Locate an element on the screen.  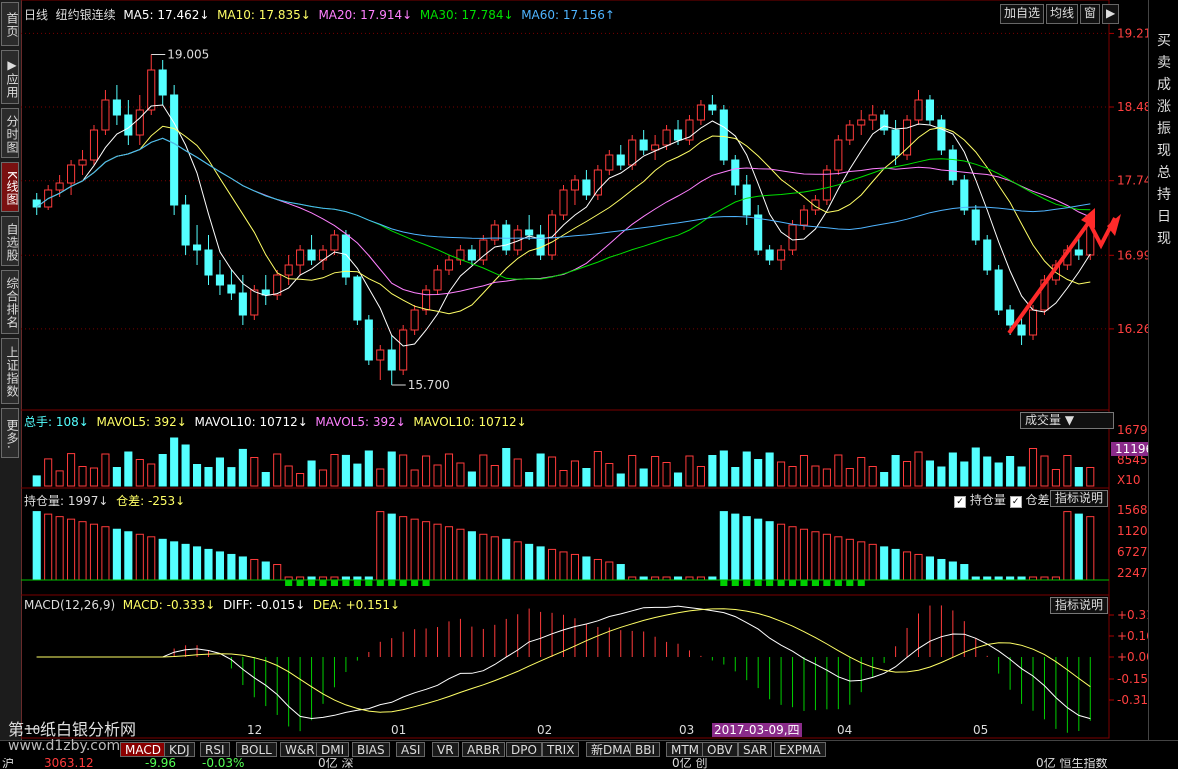
macd-name: MACD(12,26,9) is located at coordinates (70, 605).